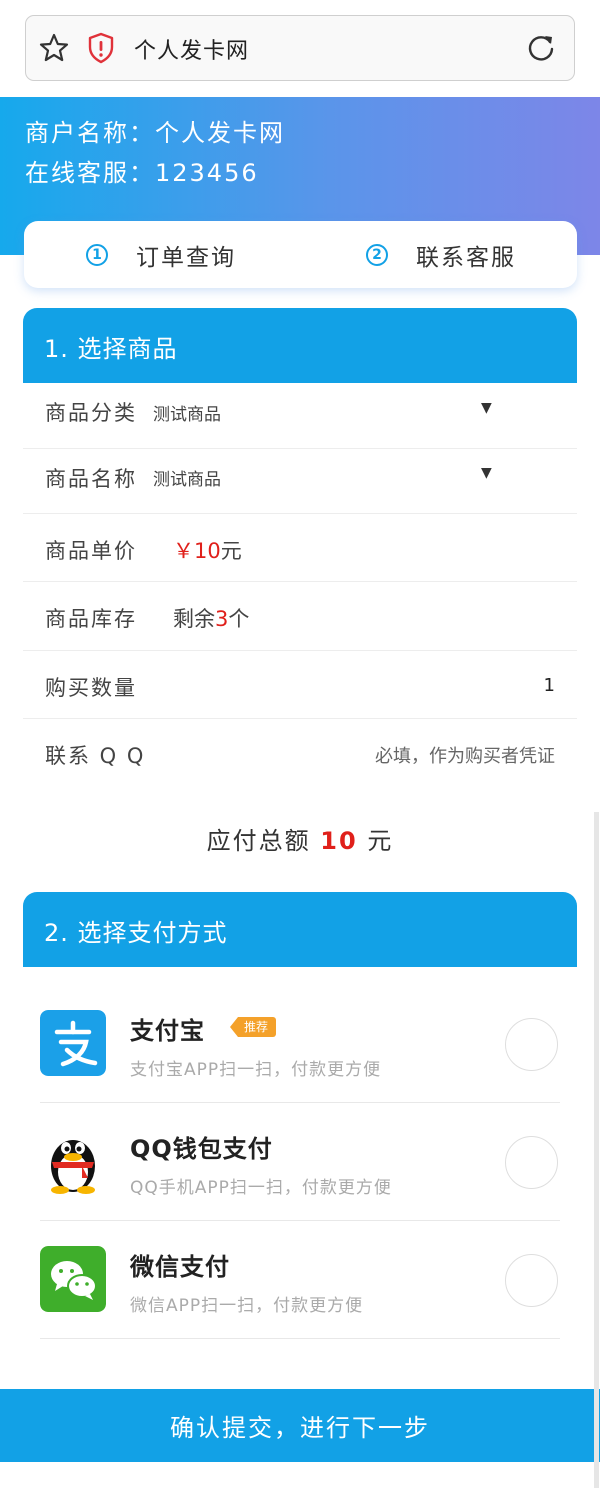 This screenshot has height=1488, width=600. I want to click on contact-service-label: 联系客服, so click(466, 258).